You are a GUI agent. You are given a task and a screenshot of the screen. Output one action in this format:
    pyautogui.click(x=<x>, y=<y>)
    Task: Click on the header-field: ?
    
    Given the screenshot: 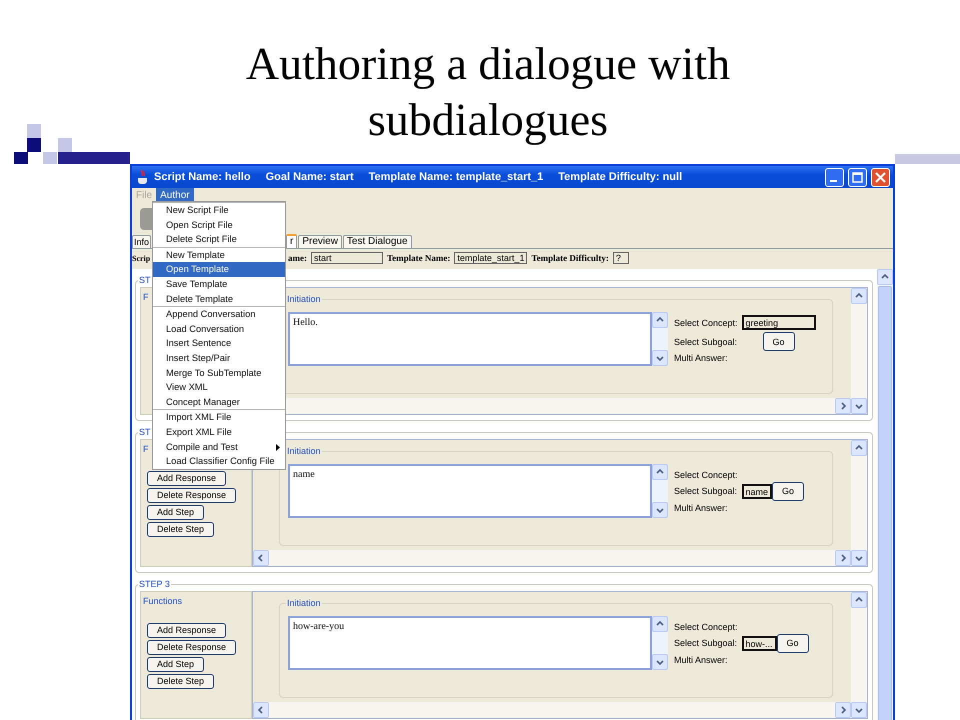 What is the action you would take?
    pyautogui.click(x=620, y=258)
    